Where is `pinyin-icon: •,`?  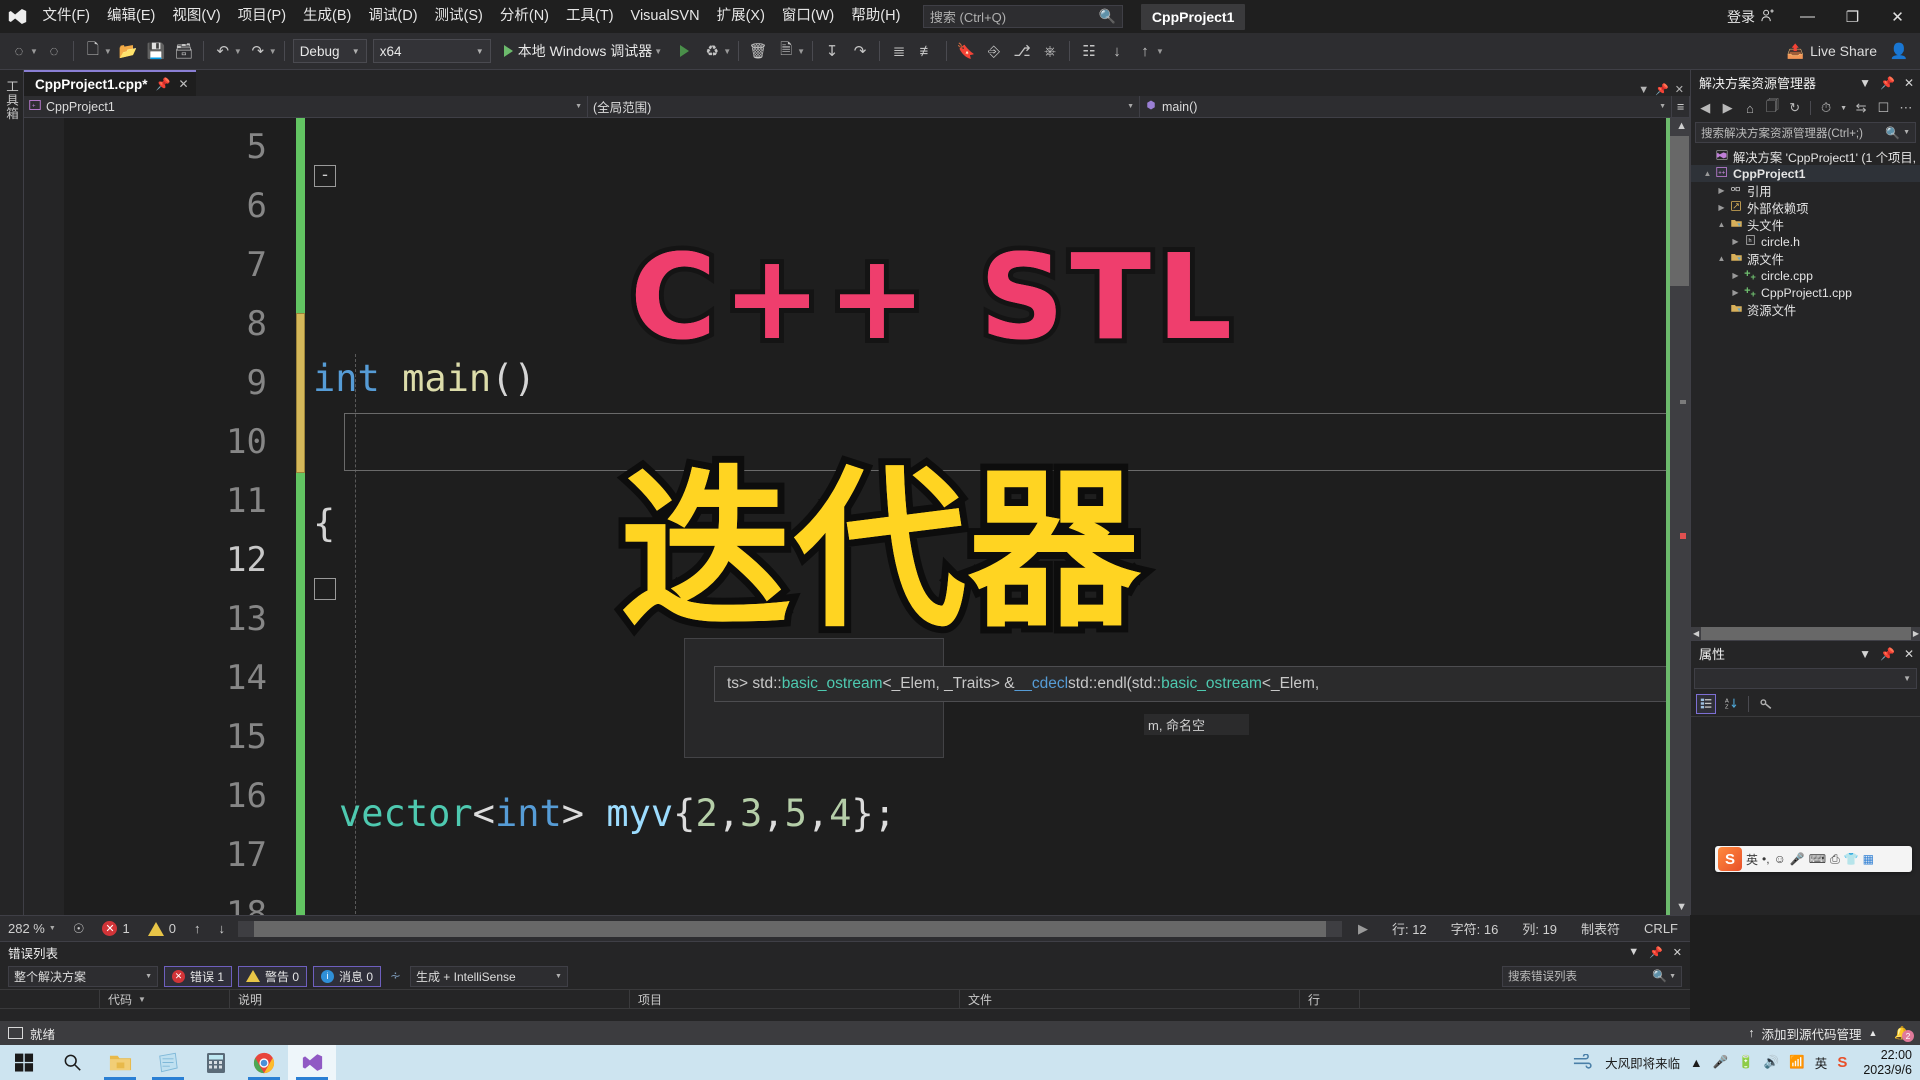
pinyin-icon: •, is located at coordinates (1766, 859).